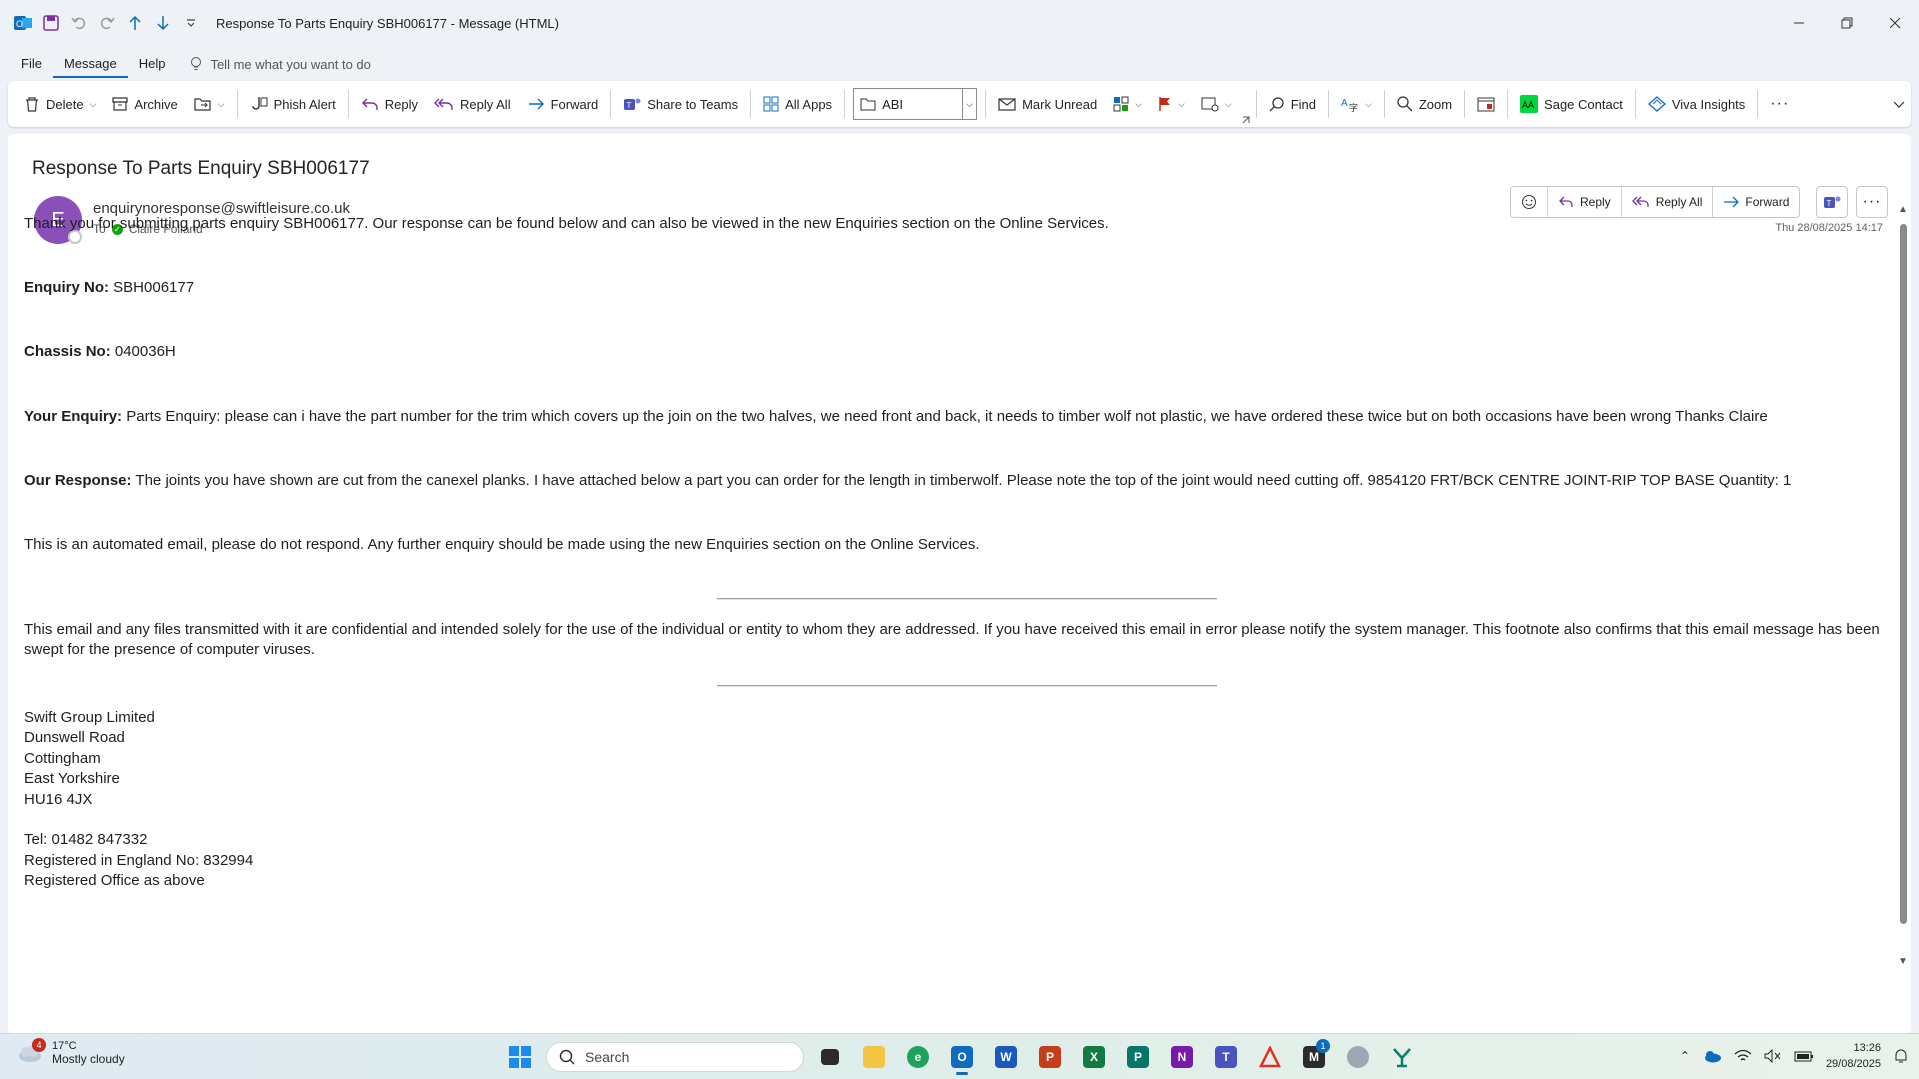 The height and width of the screenshot is (1079, 1919). I want to click on file-explorer-icon, so click(874, 1057).